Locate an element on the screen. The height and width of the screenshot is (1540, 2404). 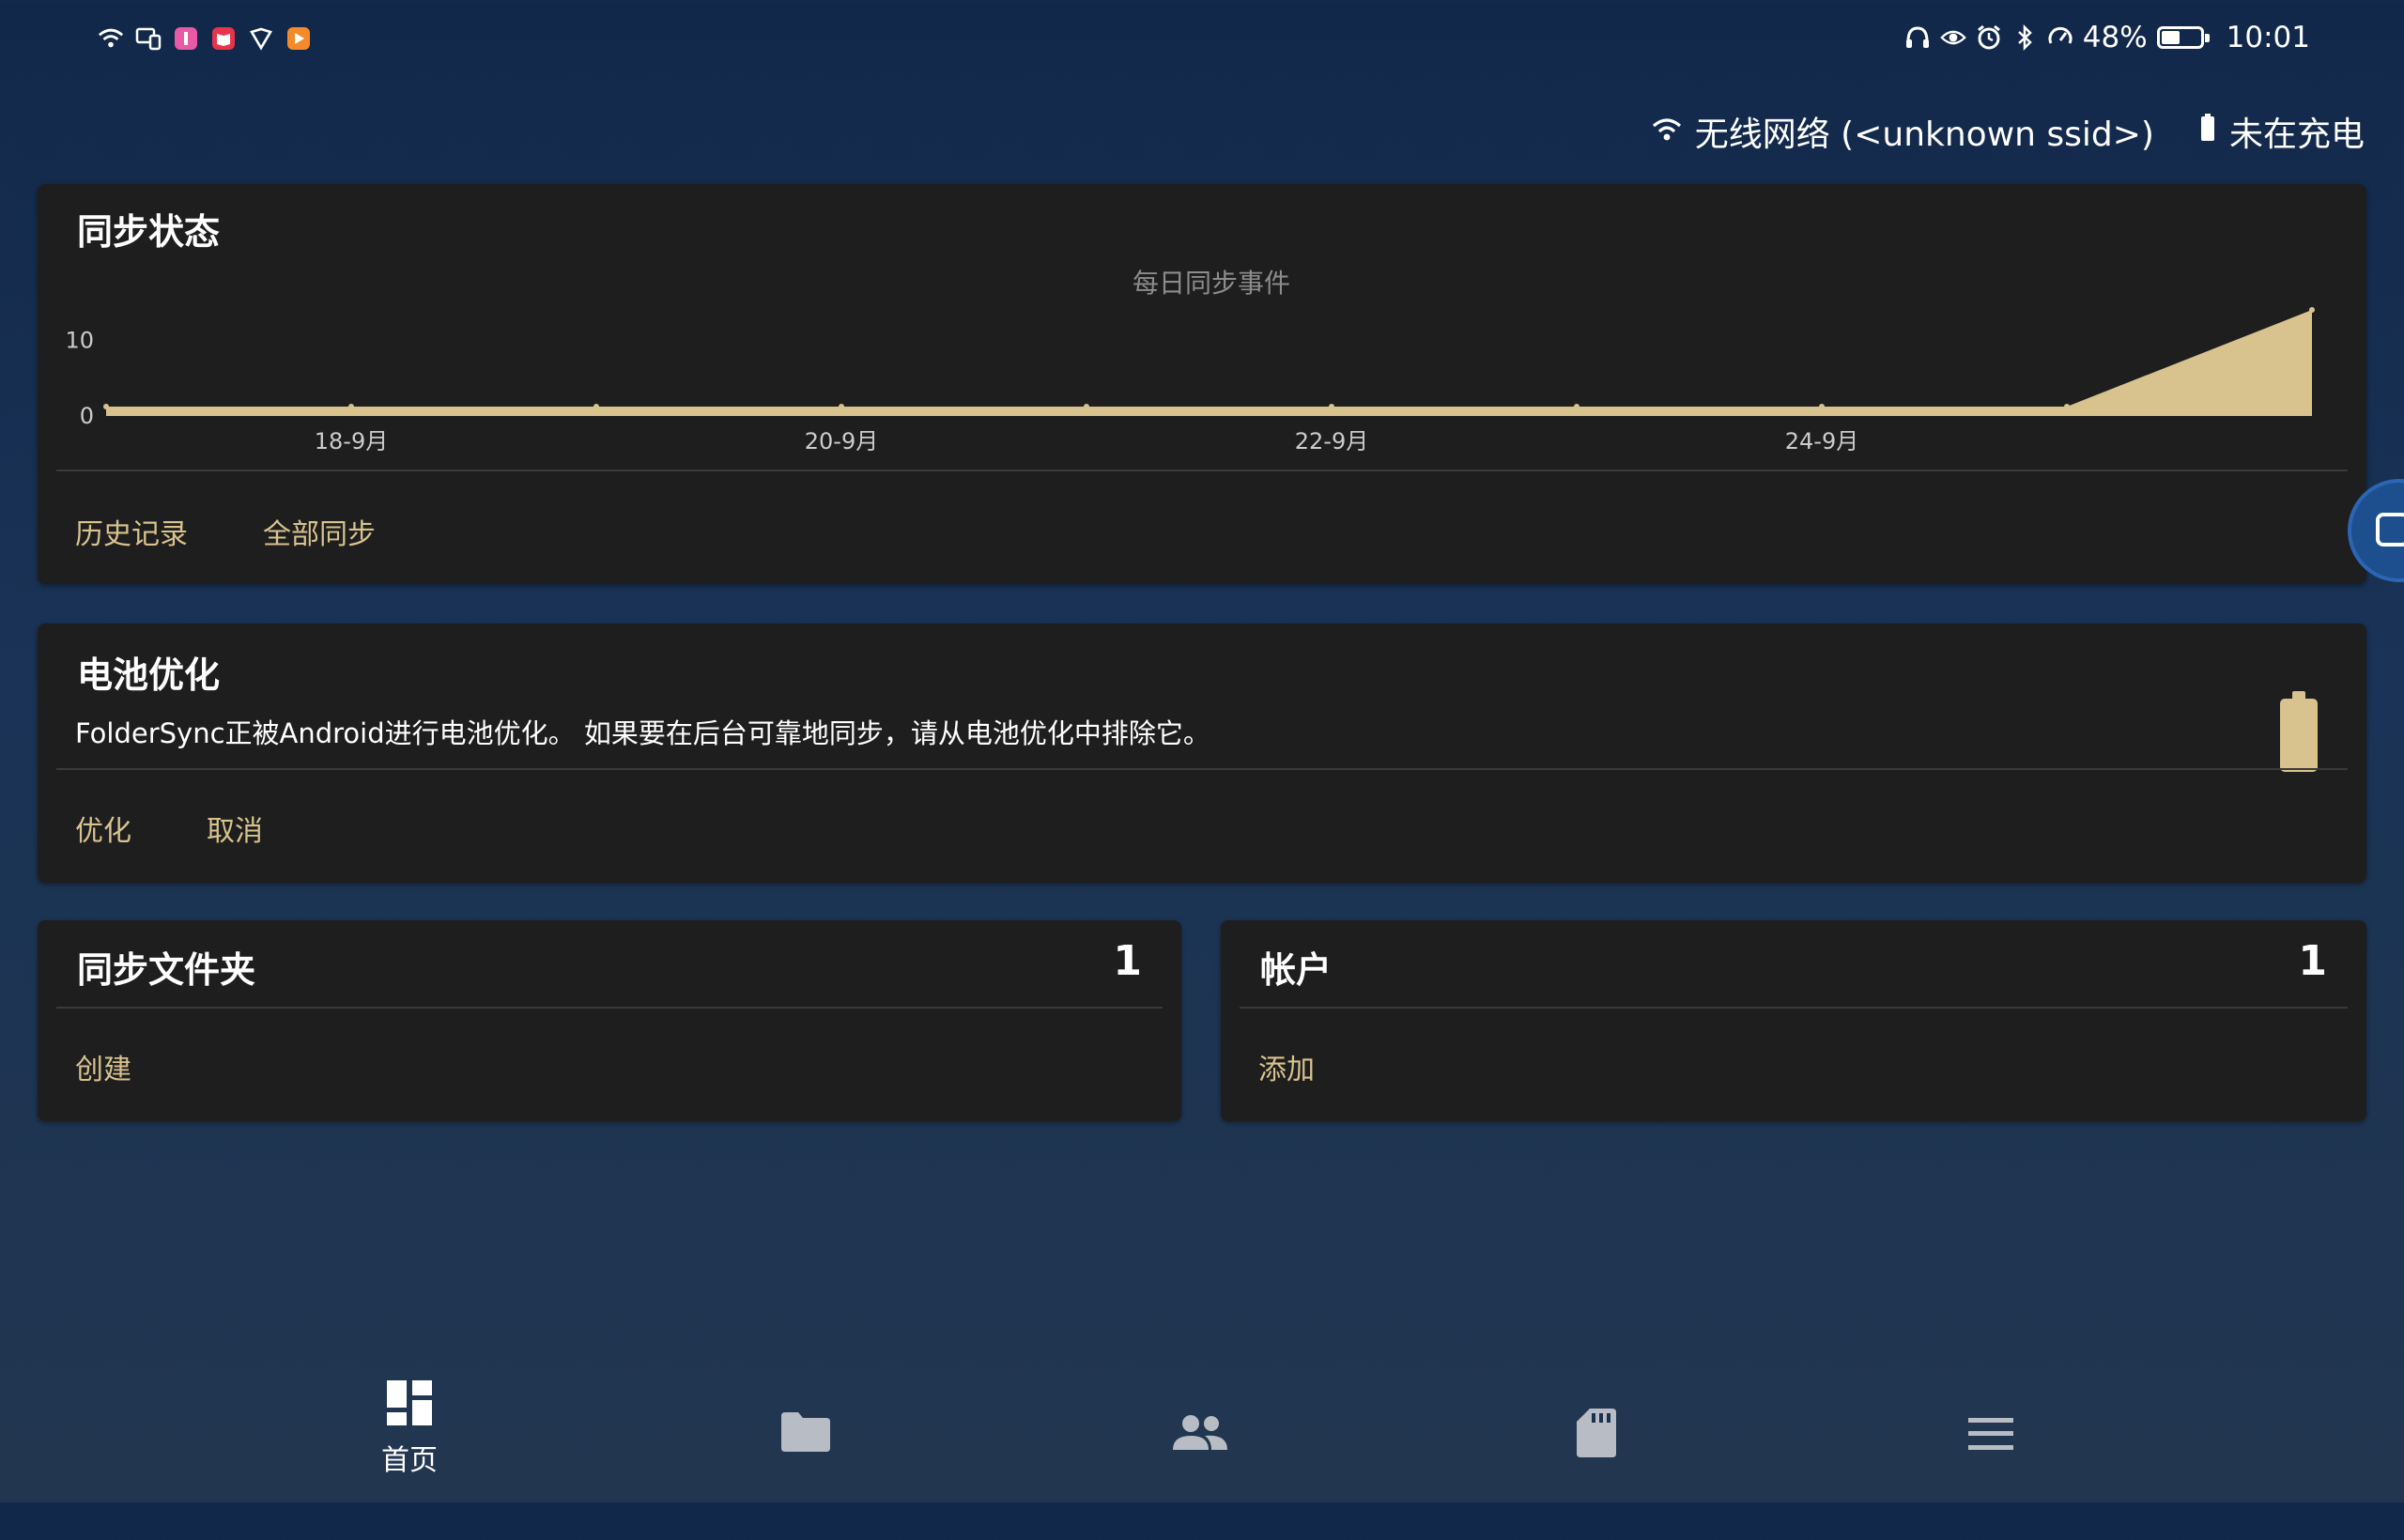
chart-title: 每日同步事件 is located at coordinates (1211, 283).